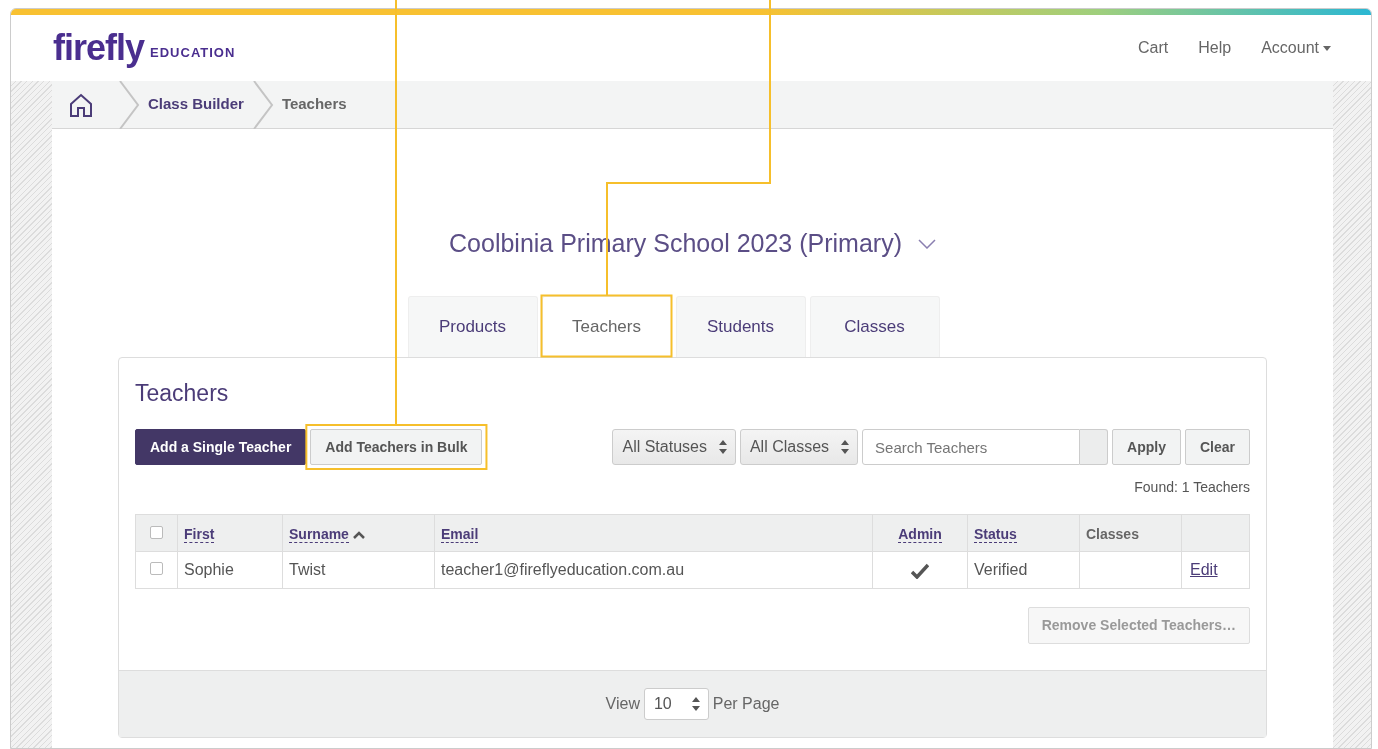 The height and width of the screenshot is (749, 1378). I want to click on search-field: Search Teachers, so click(971, 447).